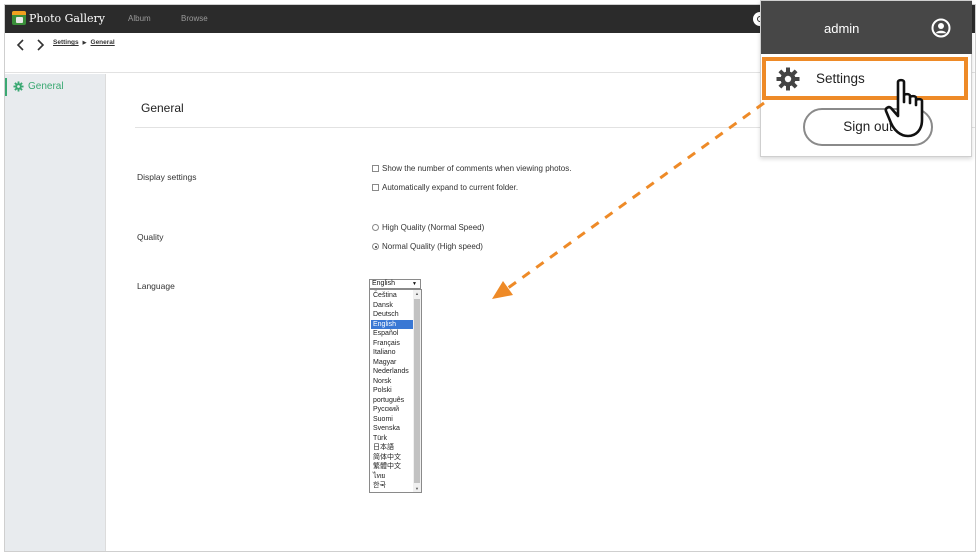 The height and width of the screenshot is (555, 980). Describe the element at coordinates (21, 45) in the screenshot. I see `back-arrow-icon` at that location.